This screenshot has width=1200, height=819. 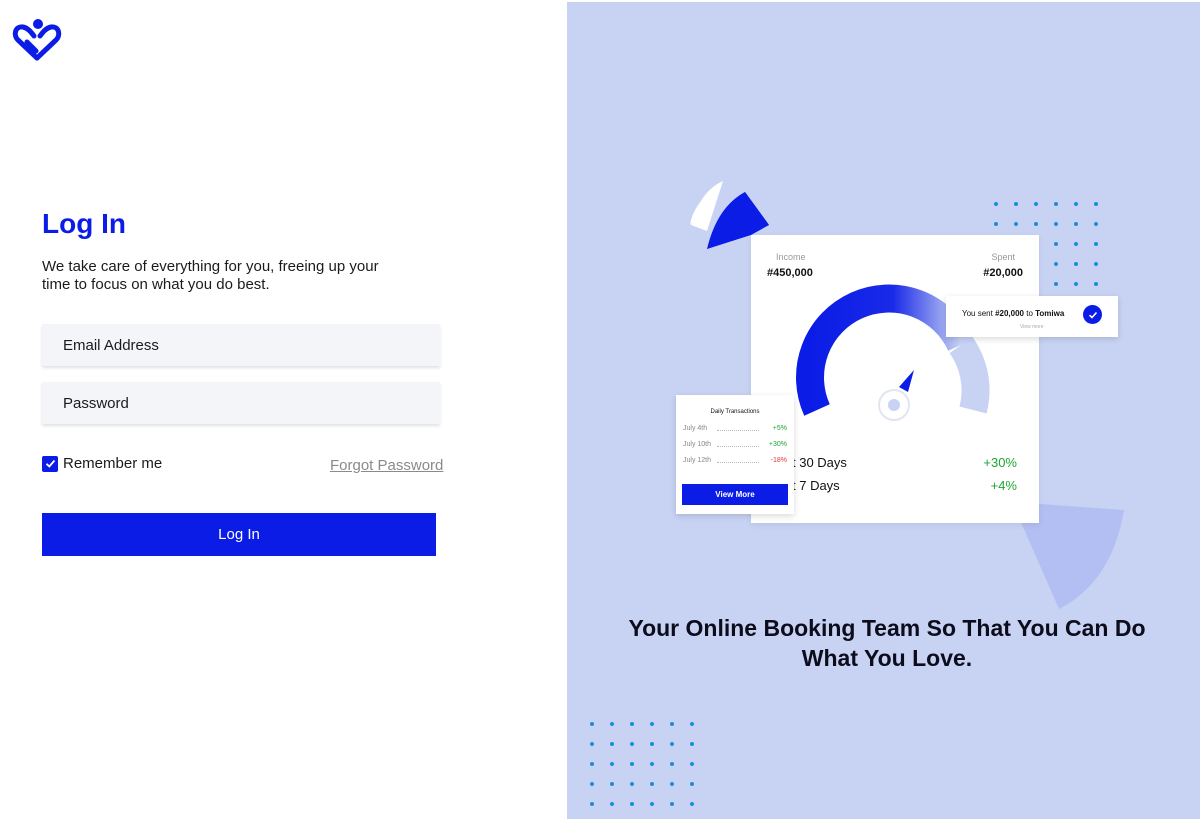 I want to click on transaction-row: July 12th -18%, so click(x=735, y=462).